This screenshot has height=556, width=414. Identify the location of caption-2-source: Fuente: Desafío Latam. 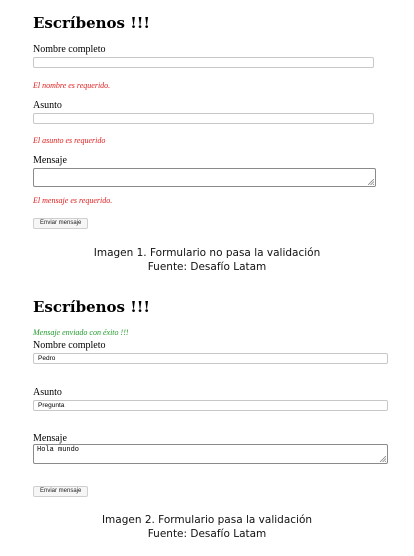
(207, 534).